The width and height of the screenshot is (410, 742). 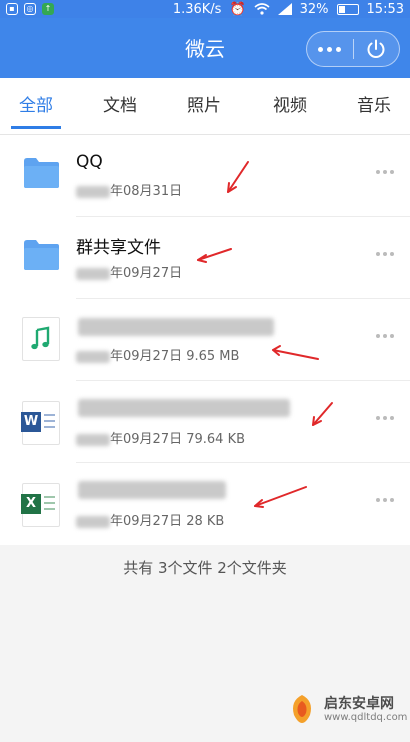 What do you see at coordinates (205, 568) in the screenshot?
I see `file-count-summary: 共有 3个文件 2个文件夹` at bounding box center [205, 568].